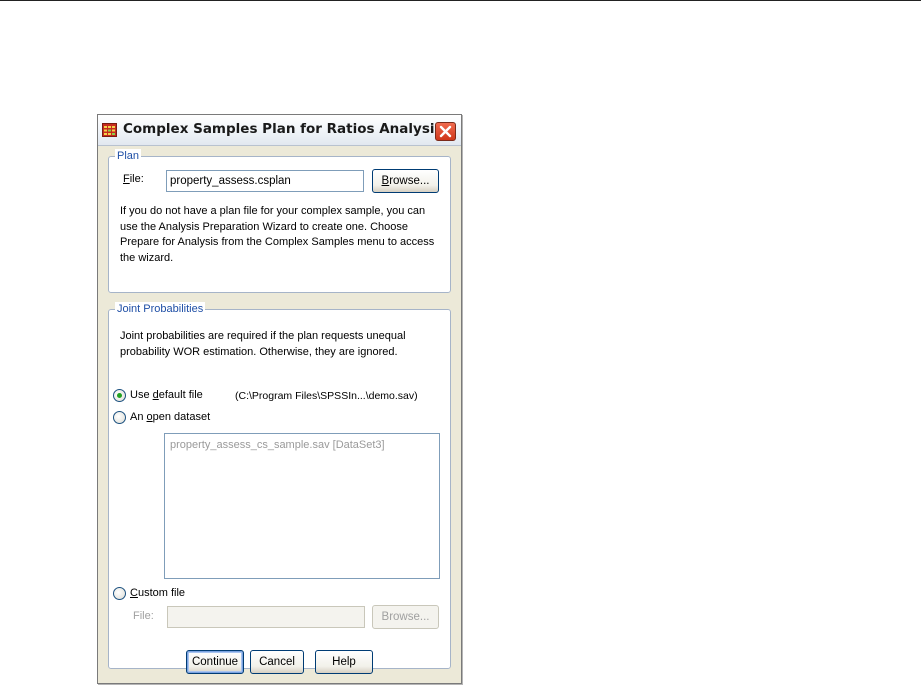 This screenshot has height=685, width=921. I want to click on plan-file-input: property_assess.csplan, so click(265, 181).